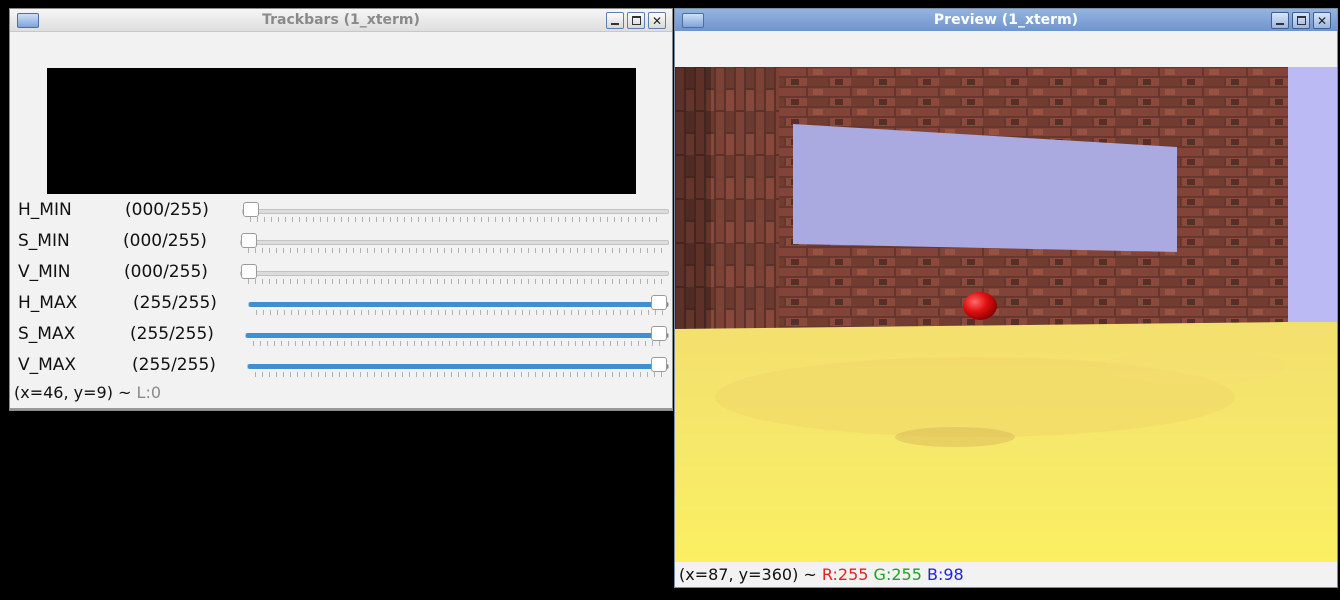 Image resolution: width=1340 pixels, height=600 pixels. Describe the element at coordinates (897, 574) in the screenshot. I see `green-value: G:255` at that location.